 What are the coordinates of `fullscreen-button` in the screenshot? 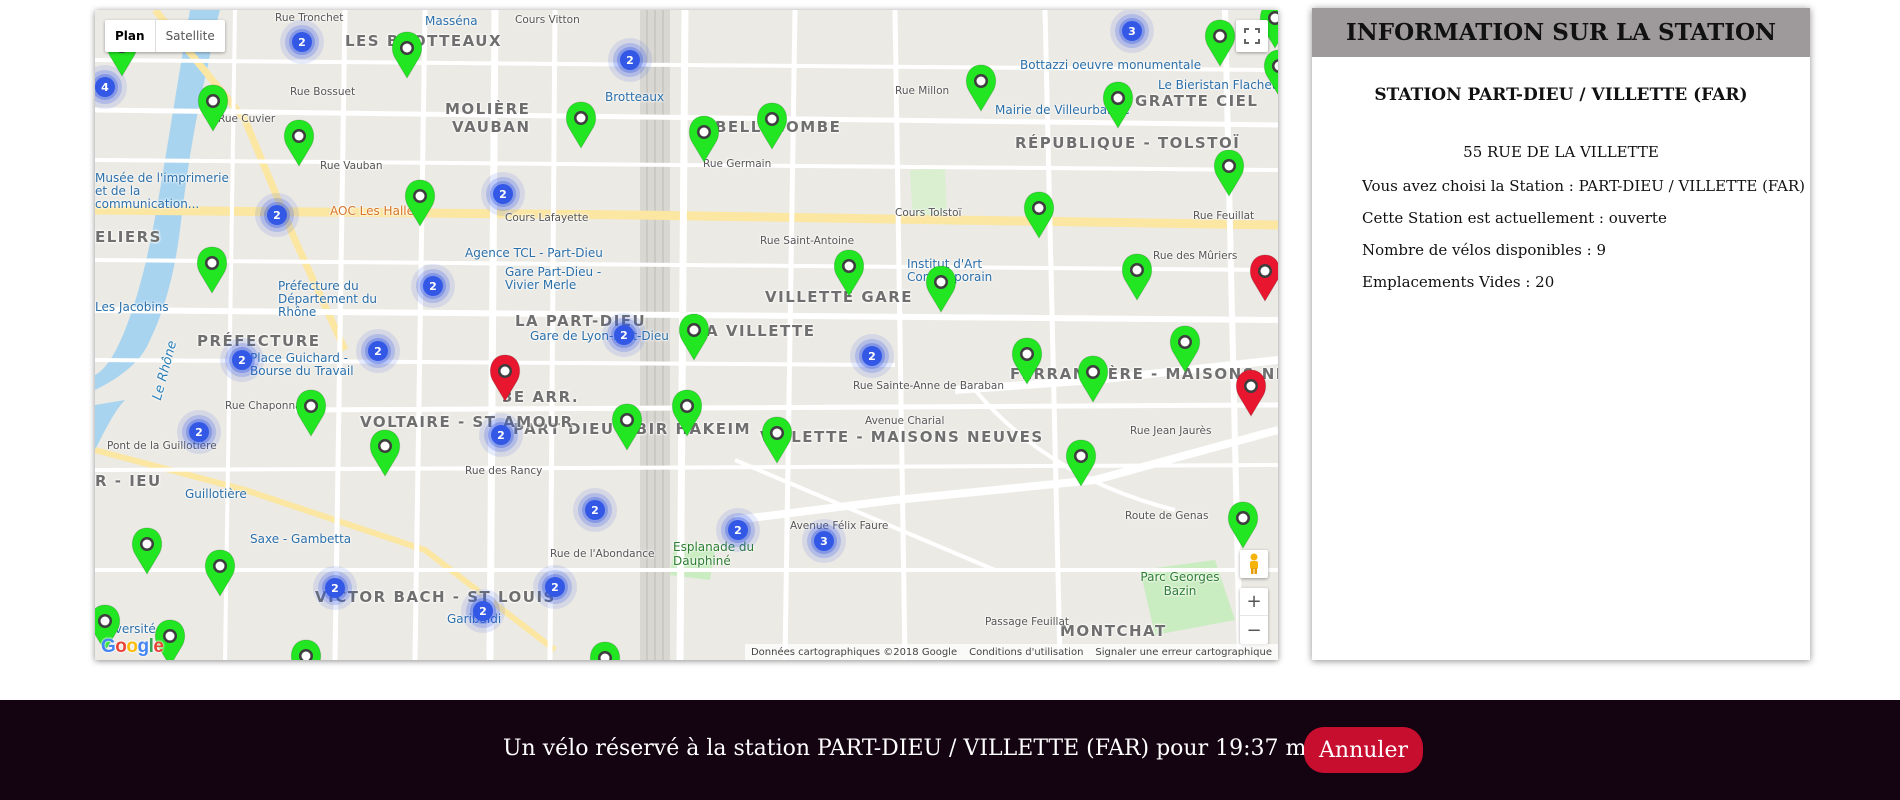 It's located at (1252, 36).